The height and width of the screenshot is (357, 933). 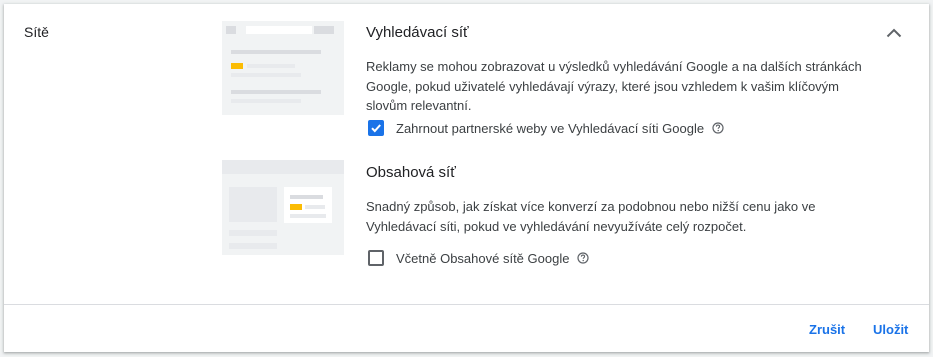 I want to click on footer-divider, so click(x=466, y=304).